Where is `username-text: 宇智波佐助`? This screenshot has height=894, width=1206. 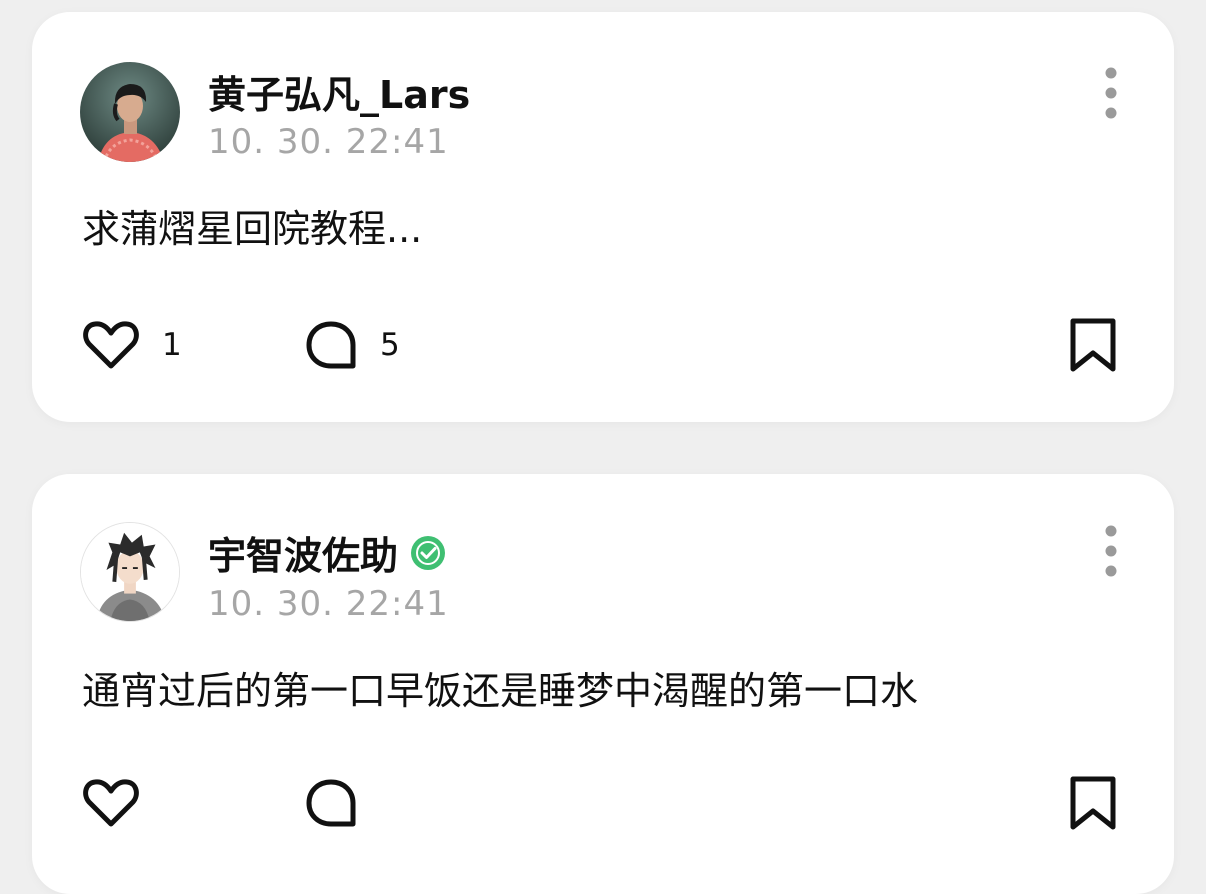 username-text: 宇智波佐助 is located at coordinates (303, 556).